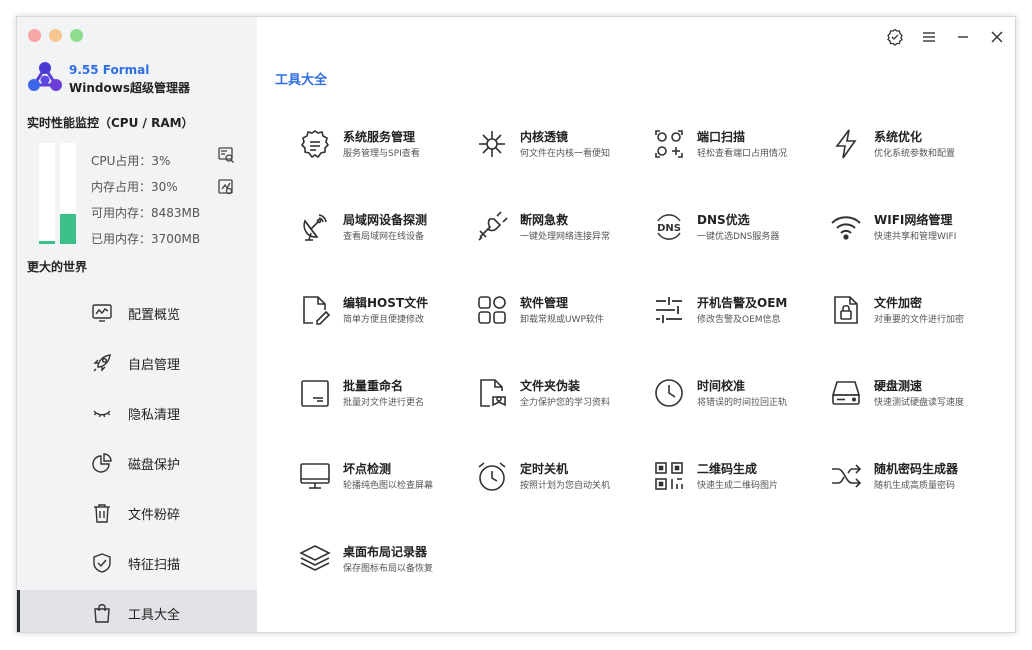 Image resolution: width=1032 pixels, height=650 pixels. I want to click on tool-title: 系统优化, so click(898, 137).